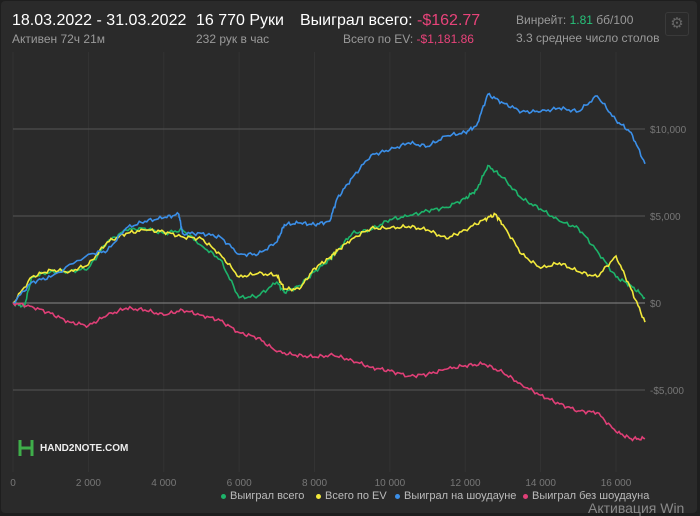 This screenshot has height=516, width=700. I want to click on legend-item: Выиграл всего, so click(262, 496).